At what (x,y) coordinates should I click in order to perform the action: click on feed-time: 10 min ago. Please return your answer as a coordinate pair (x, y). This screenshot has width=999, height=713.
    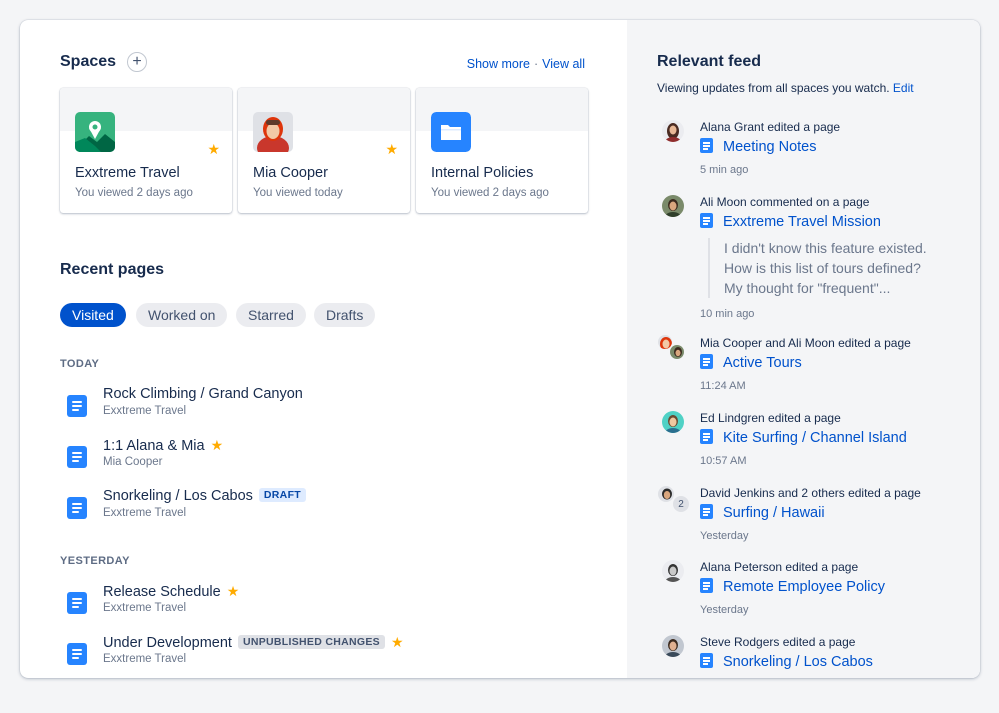
    Looking at the image, I should click on (727, 314).